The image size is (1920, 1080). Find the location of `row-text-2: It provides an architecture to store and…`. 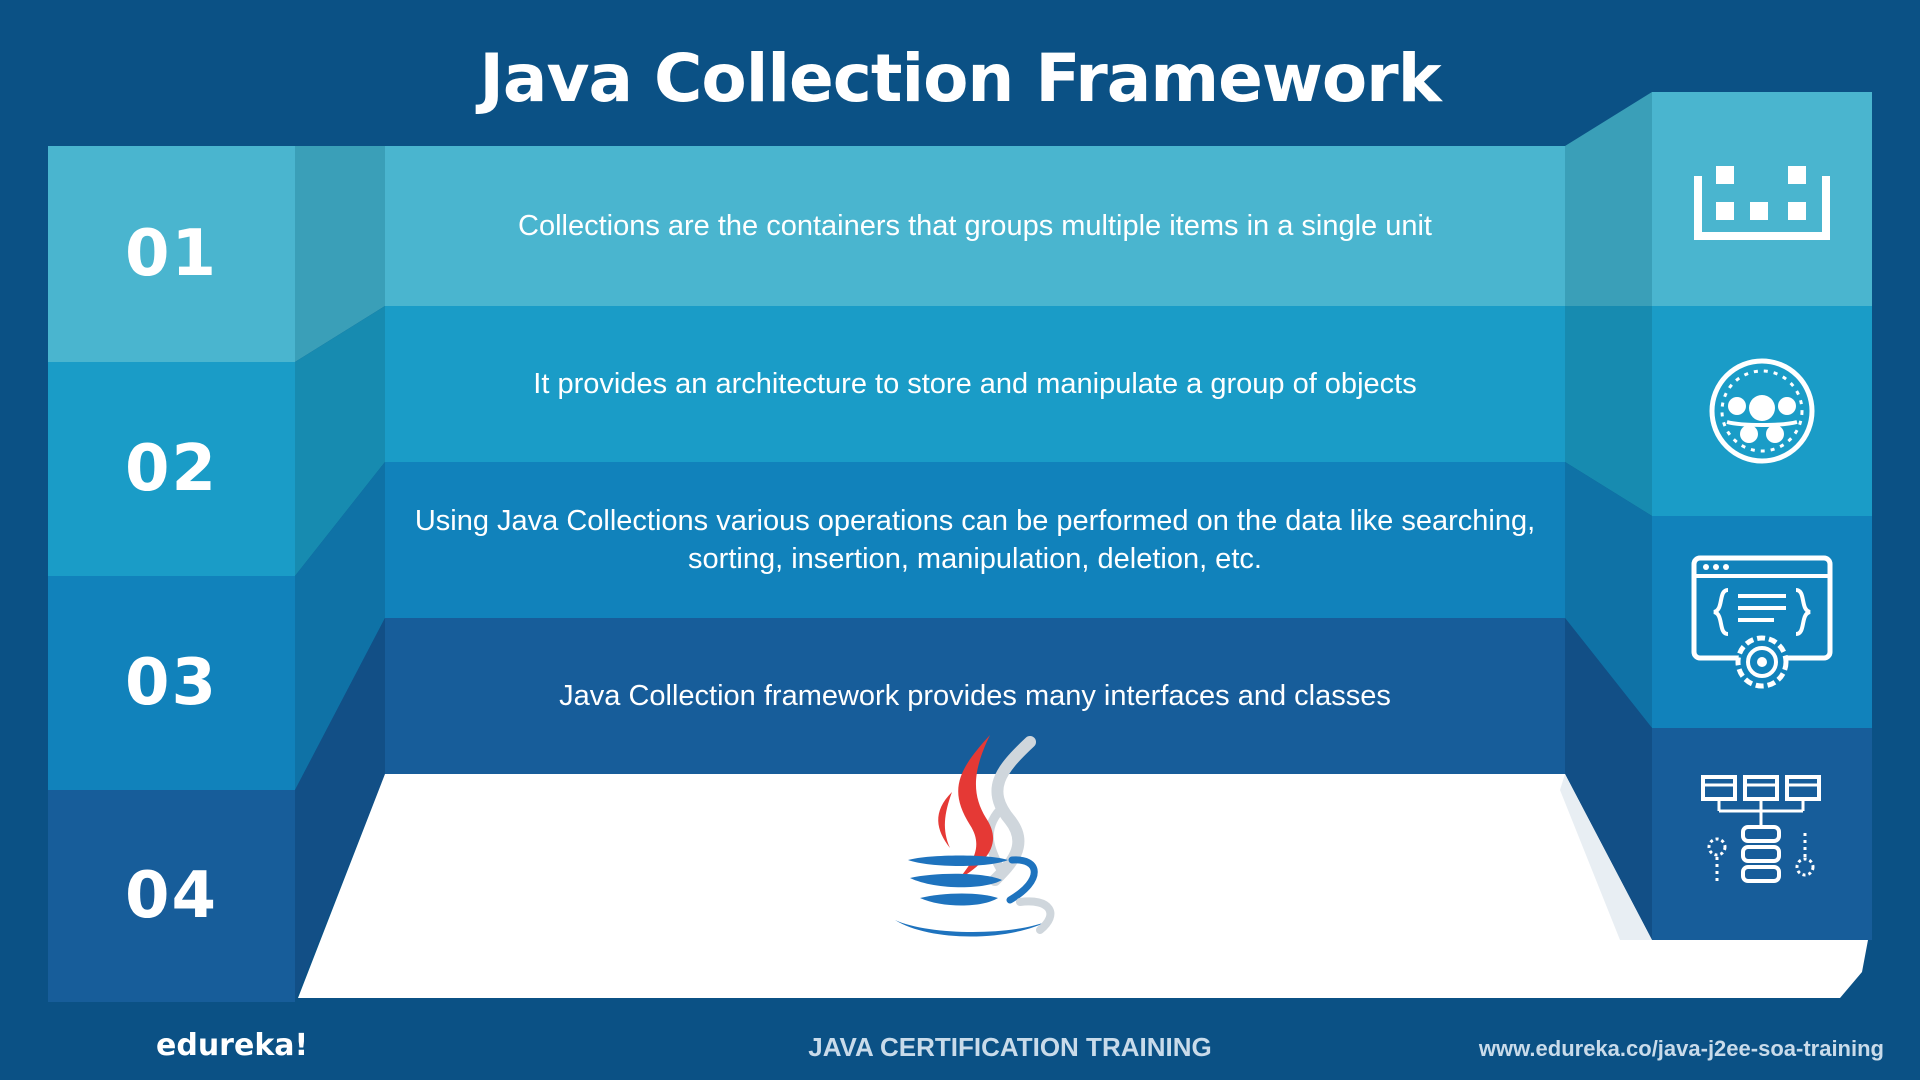

row-text-2: It provides an architecture to store and… is located at coordinates (975, 384).